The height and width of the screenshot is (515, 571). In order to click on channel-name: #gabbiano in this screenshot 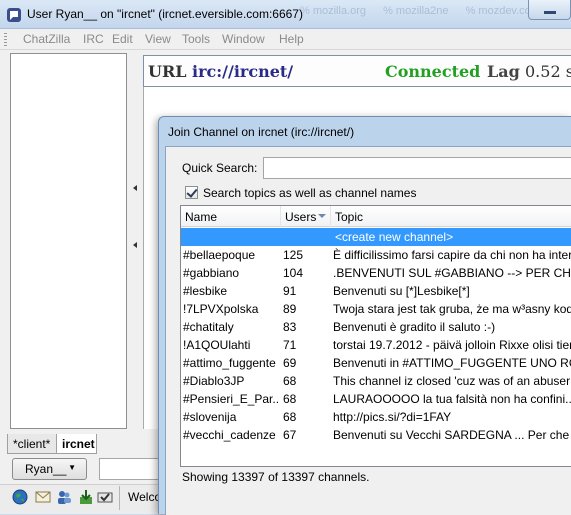, I will do `click(211, 273)`.